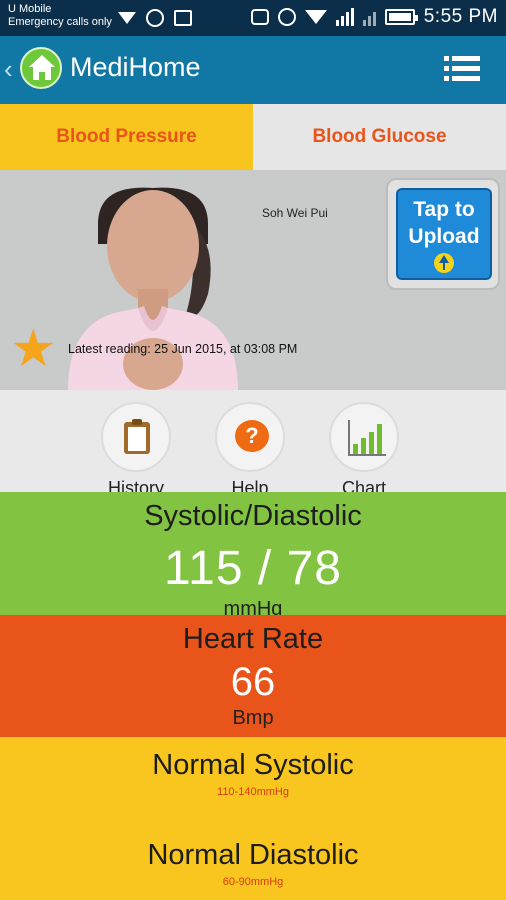  I want to click on latest-reading-text: Latest reading: 25 Jun 2015, at 03:08 PM, so click(183, 349).